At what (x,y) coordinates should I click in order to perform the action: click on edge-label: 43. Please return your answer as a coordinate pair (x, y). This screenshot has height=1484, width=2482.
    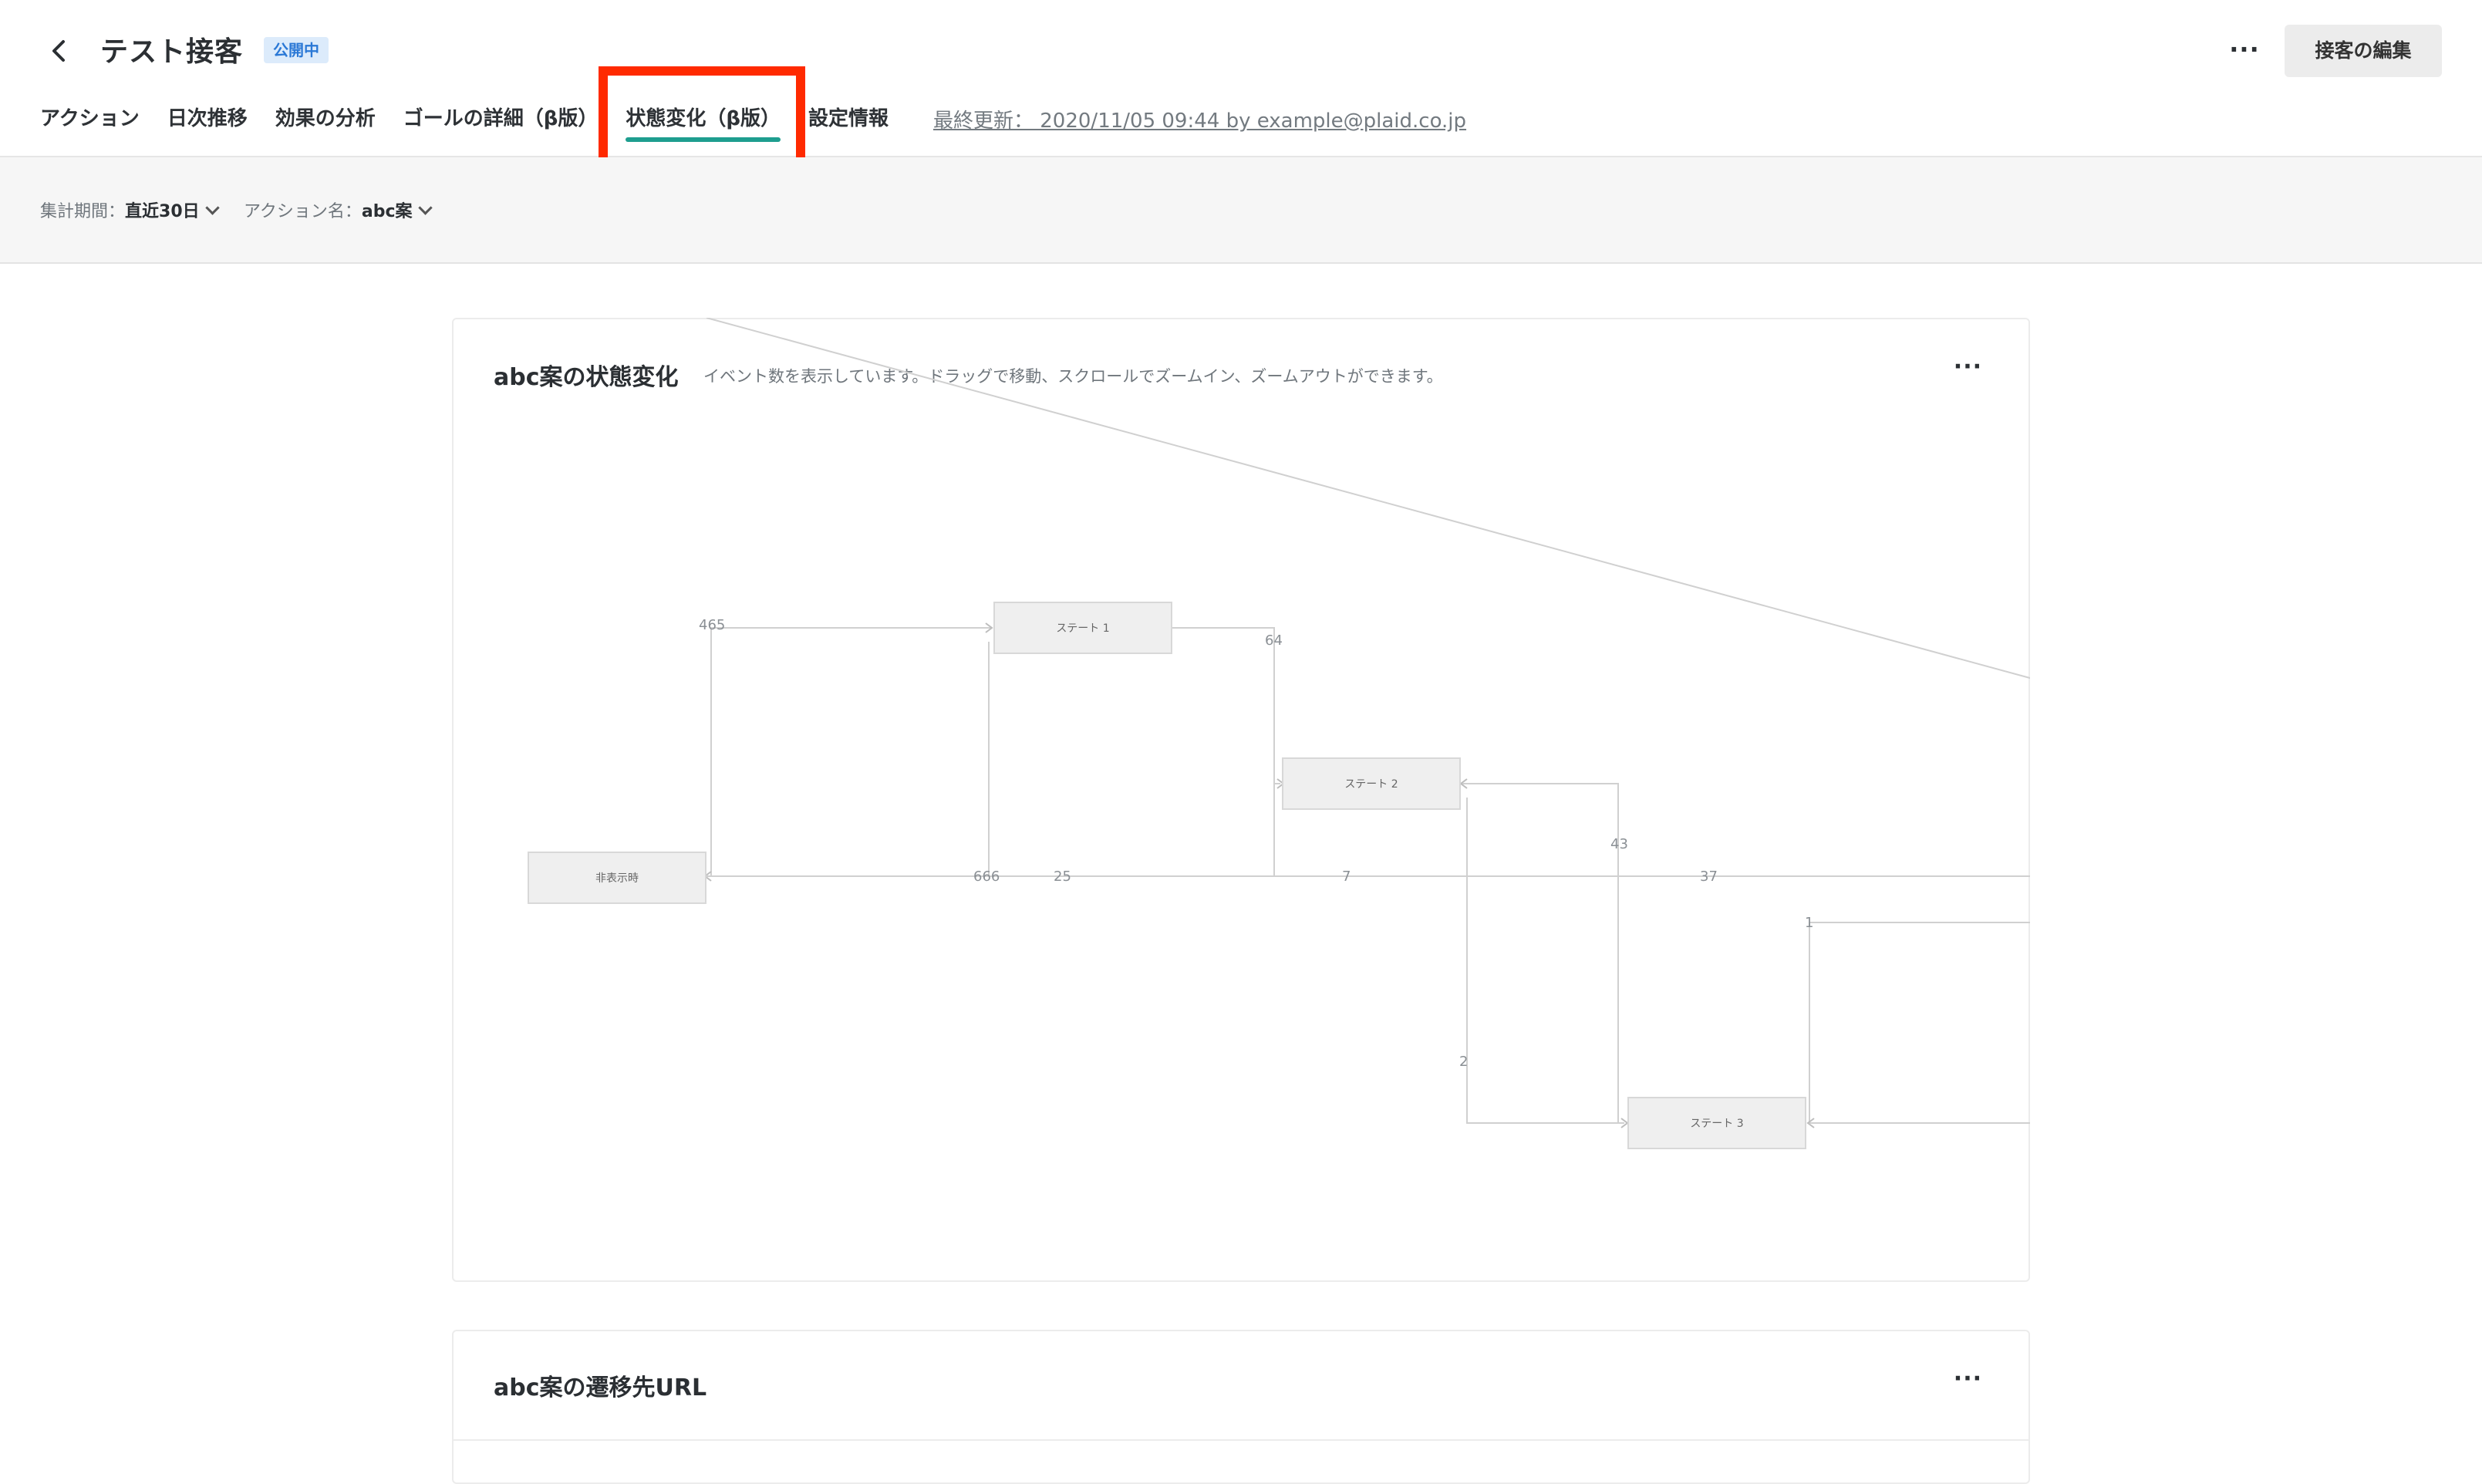
    Looking at the image, I should click on (1619, 844).